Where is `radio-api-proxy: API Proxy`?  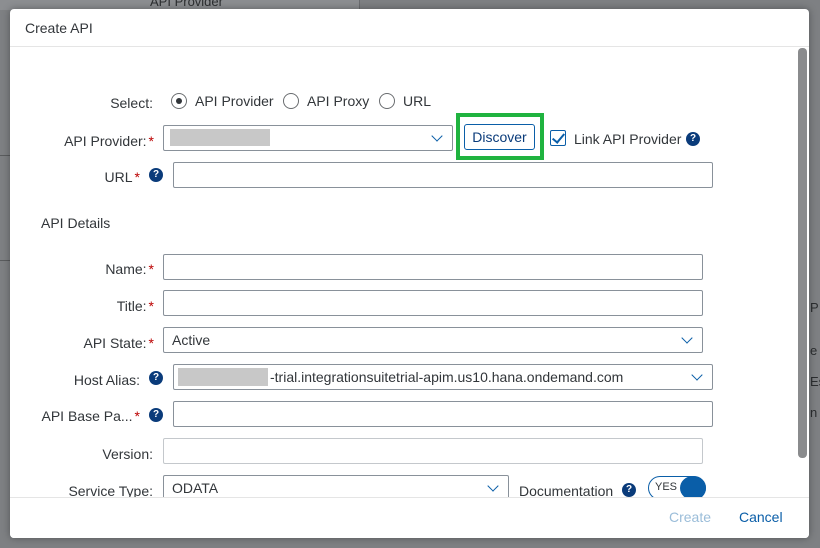
radio-api-proxy: API Proxy is located at coordinates (326, 101).